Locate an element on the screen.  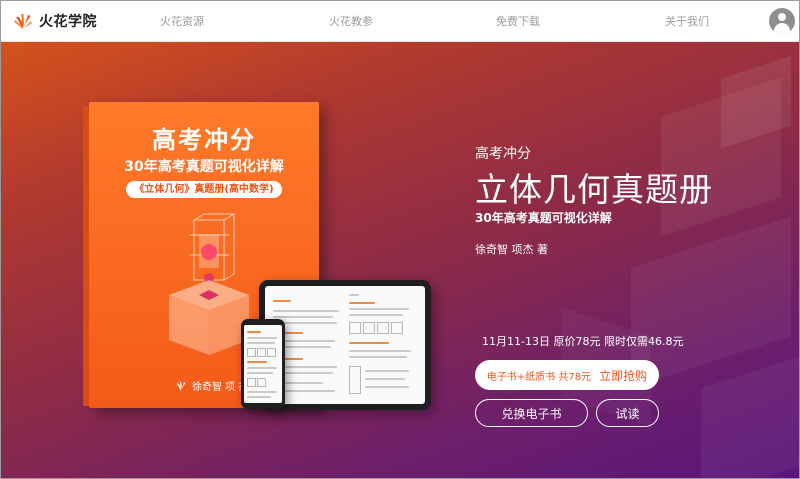
avatar-body is located at coordinates (782, 28).